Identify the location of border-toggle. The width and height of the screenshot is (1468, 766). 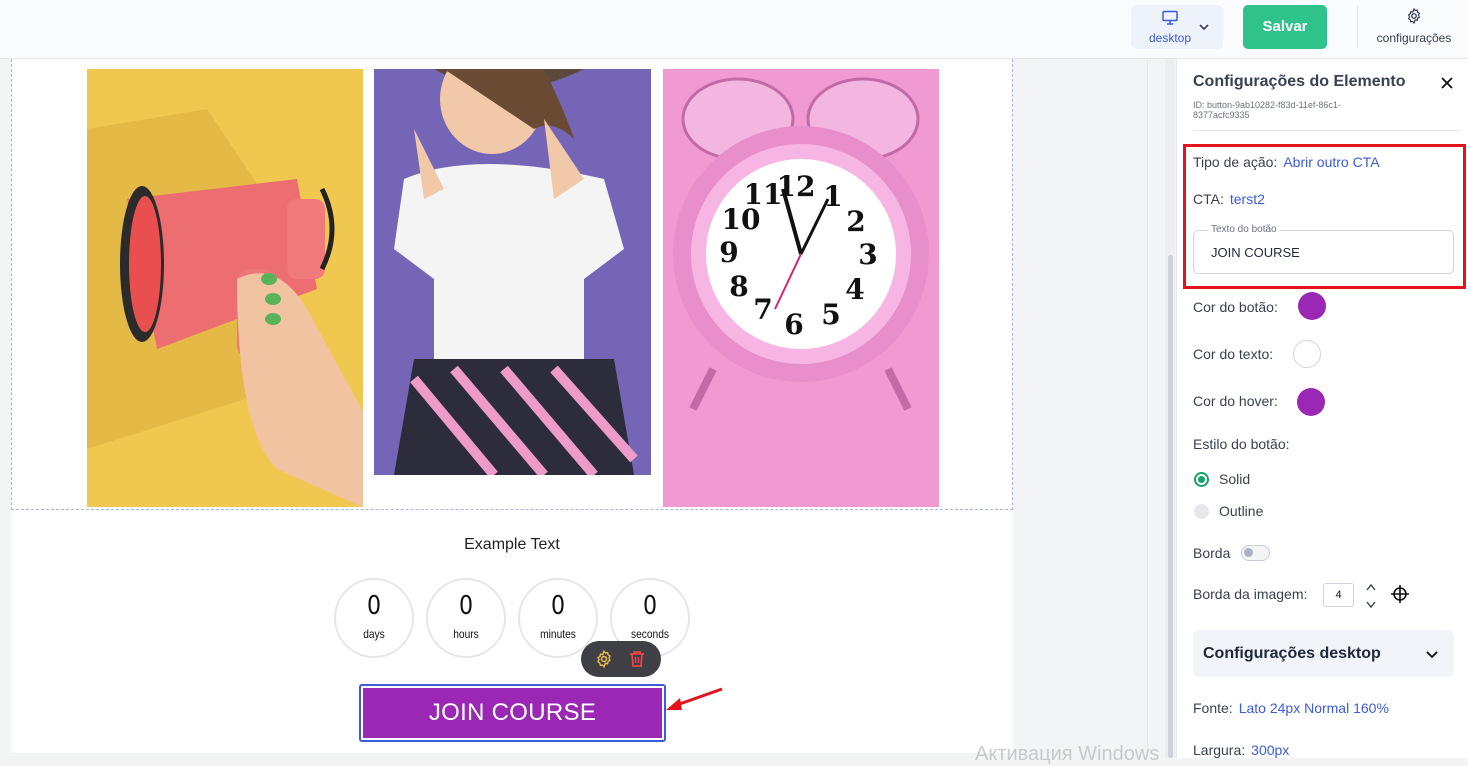
(1255, 553).